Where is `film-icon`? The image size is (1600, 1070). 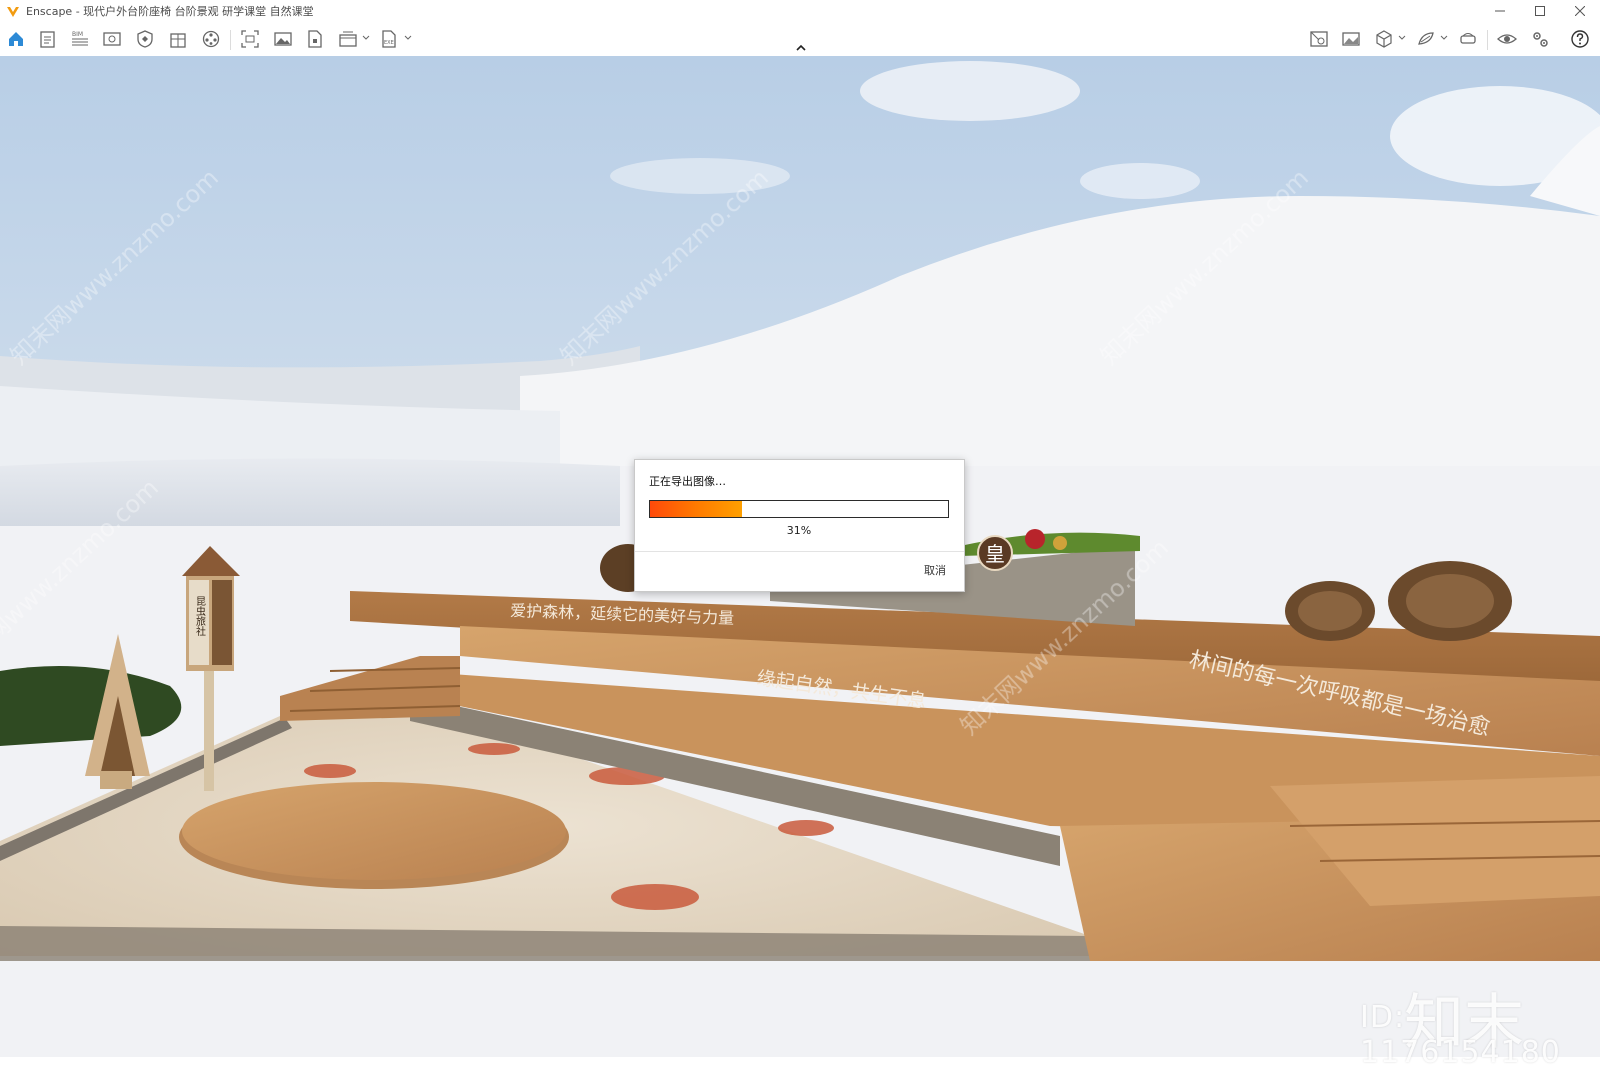
film-icon is located at coordinates (211, 39).